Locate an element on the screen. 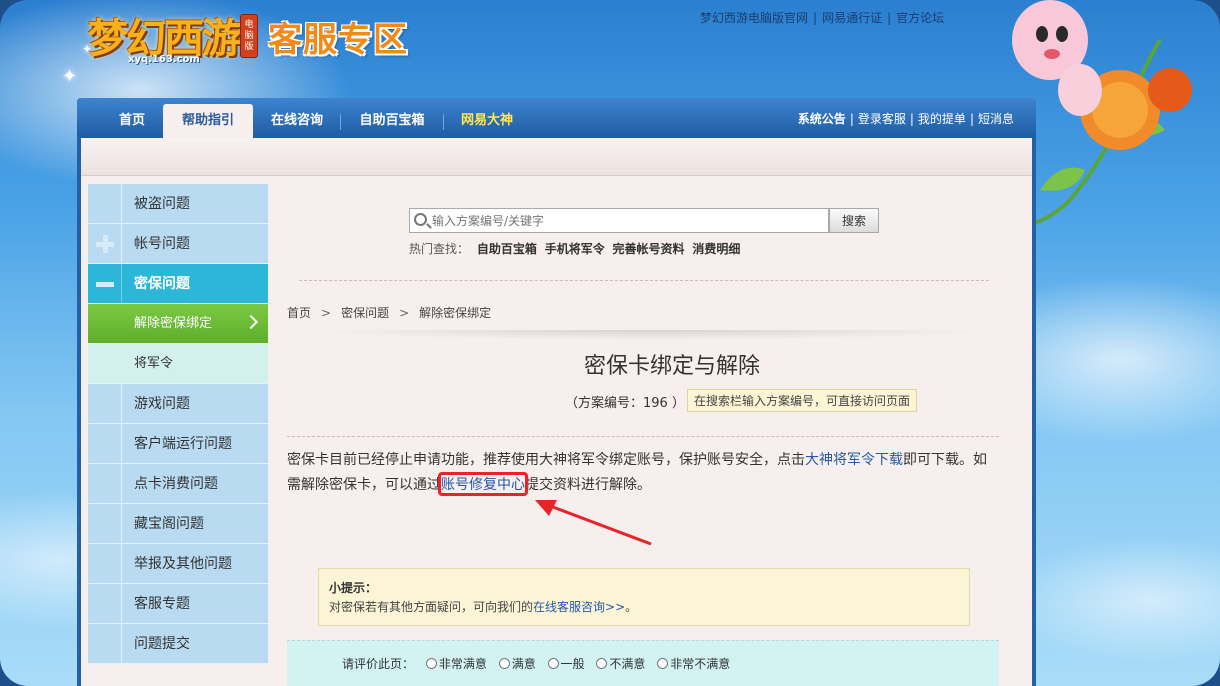 Image resolution: width=1220 pixels, height=686 pixels. site-title: 客服专区 is located at coordinates (338, 40).